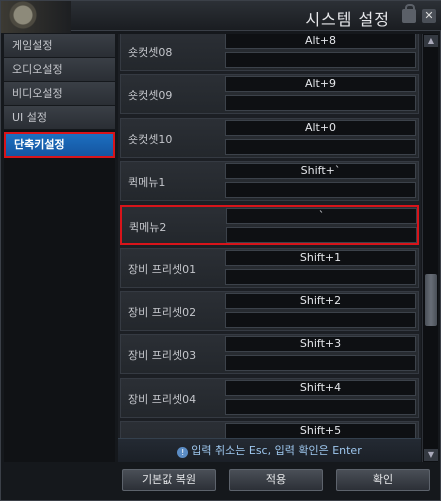 This screenshot has height=501, width=441. I want to click on info-icon: !, so click(183, 452).